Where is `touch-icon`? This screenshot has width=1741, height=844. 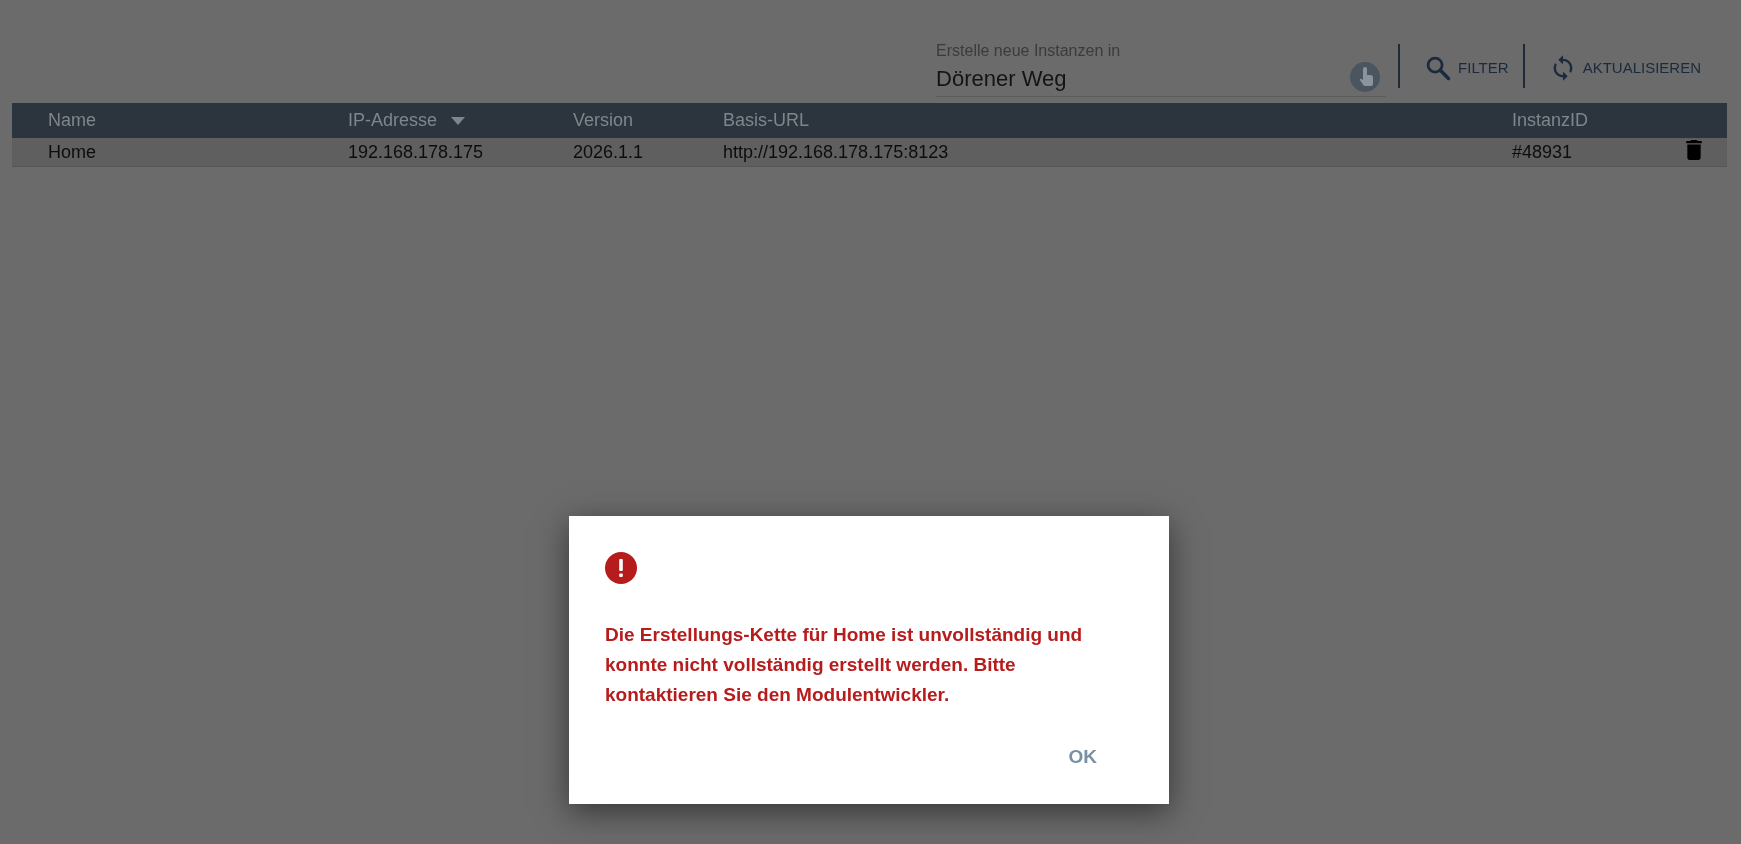 touch-icon is located at coordinates (1365, 77).